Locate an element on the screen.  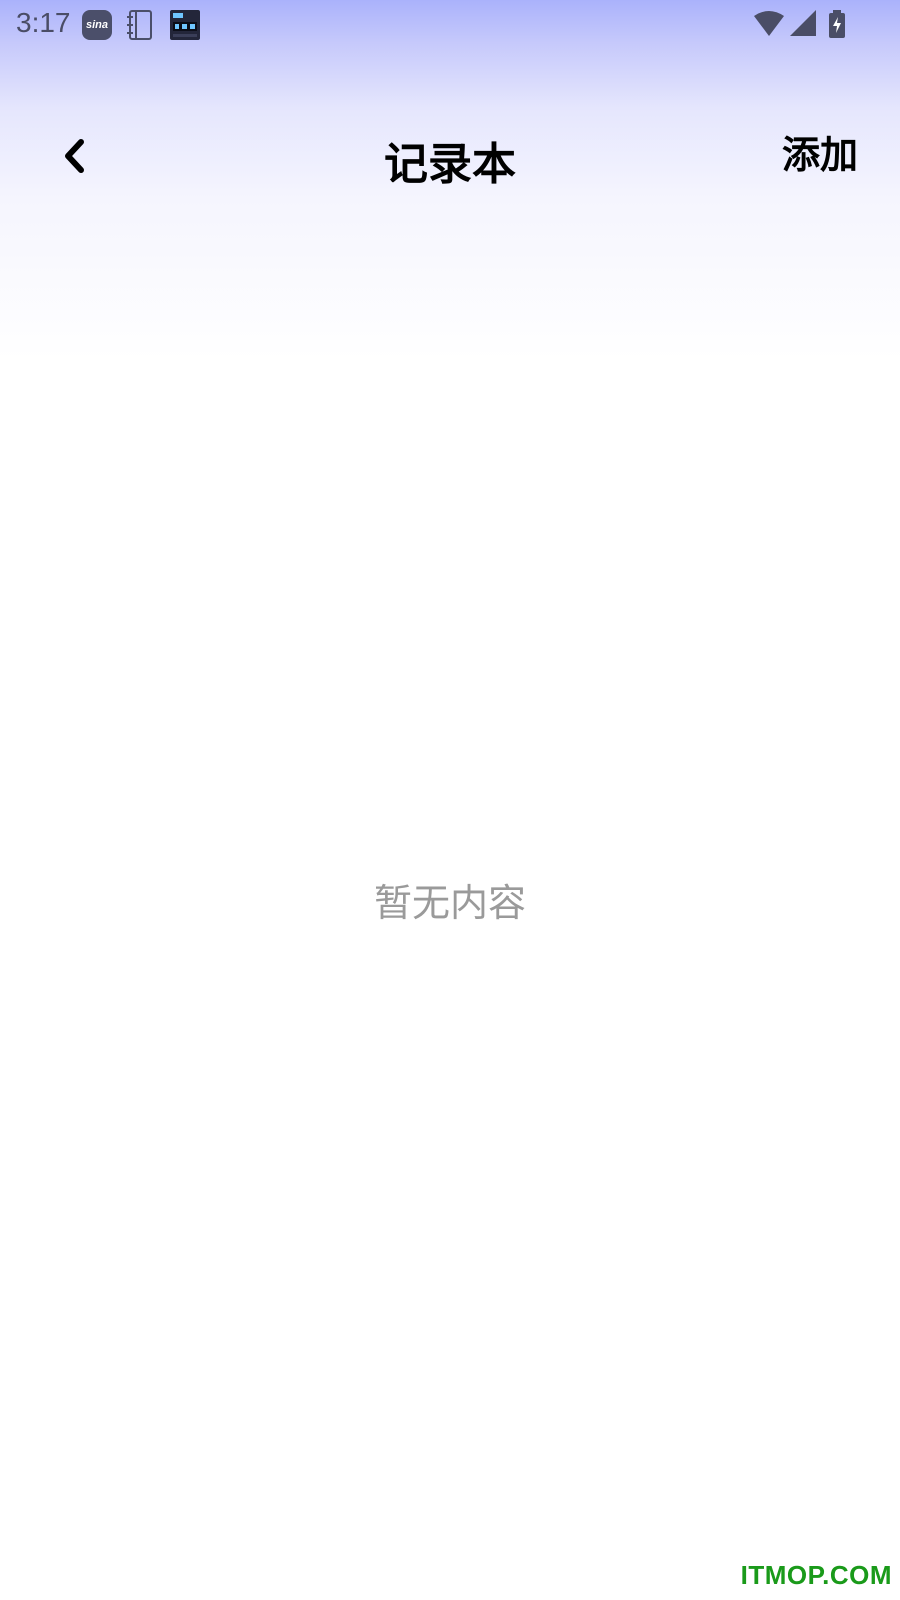
wifi-icon is located at coordinates (769, 25).